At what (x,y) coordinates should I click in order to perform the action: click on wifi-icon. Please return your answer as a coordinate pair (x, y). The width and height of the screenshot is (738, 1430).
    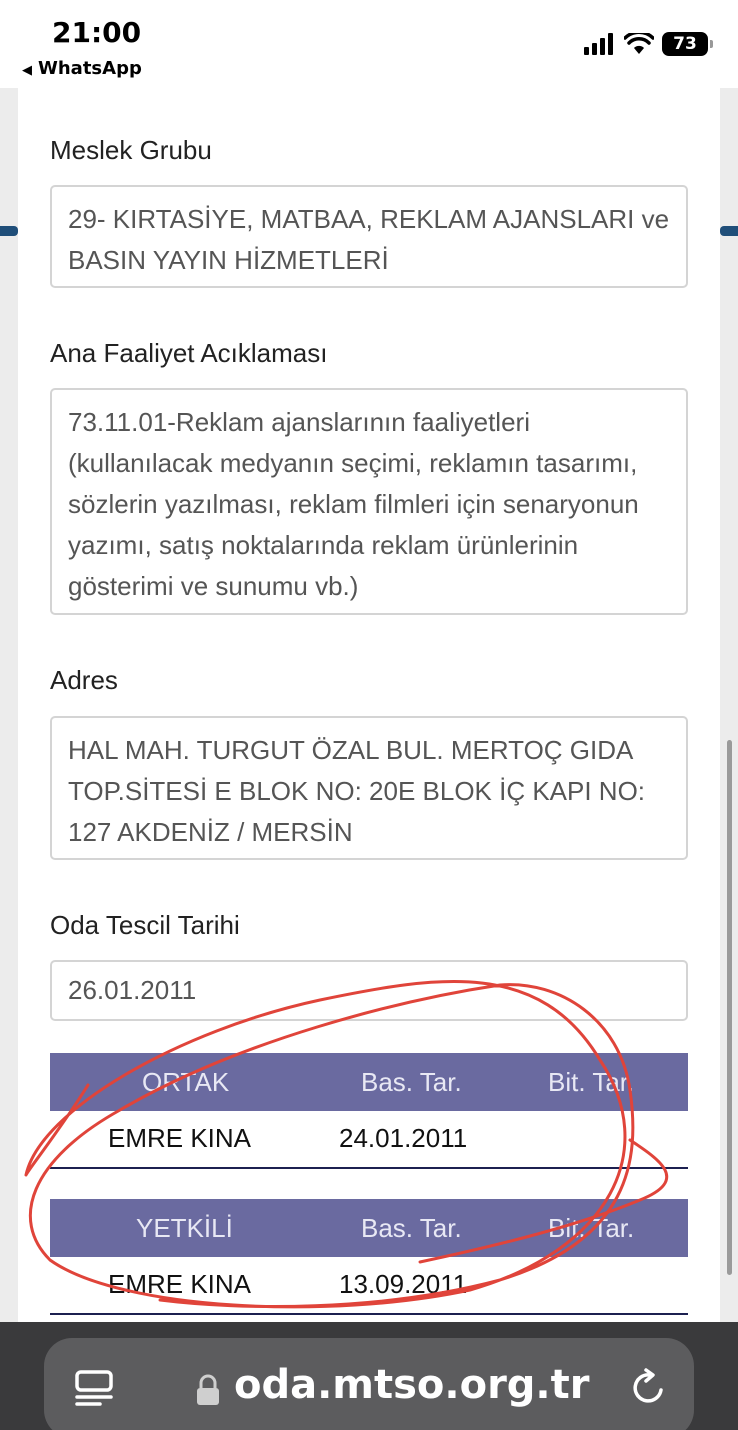
    Looking at the image, I should click on (639, 43).